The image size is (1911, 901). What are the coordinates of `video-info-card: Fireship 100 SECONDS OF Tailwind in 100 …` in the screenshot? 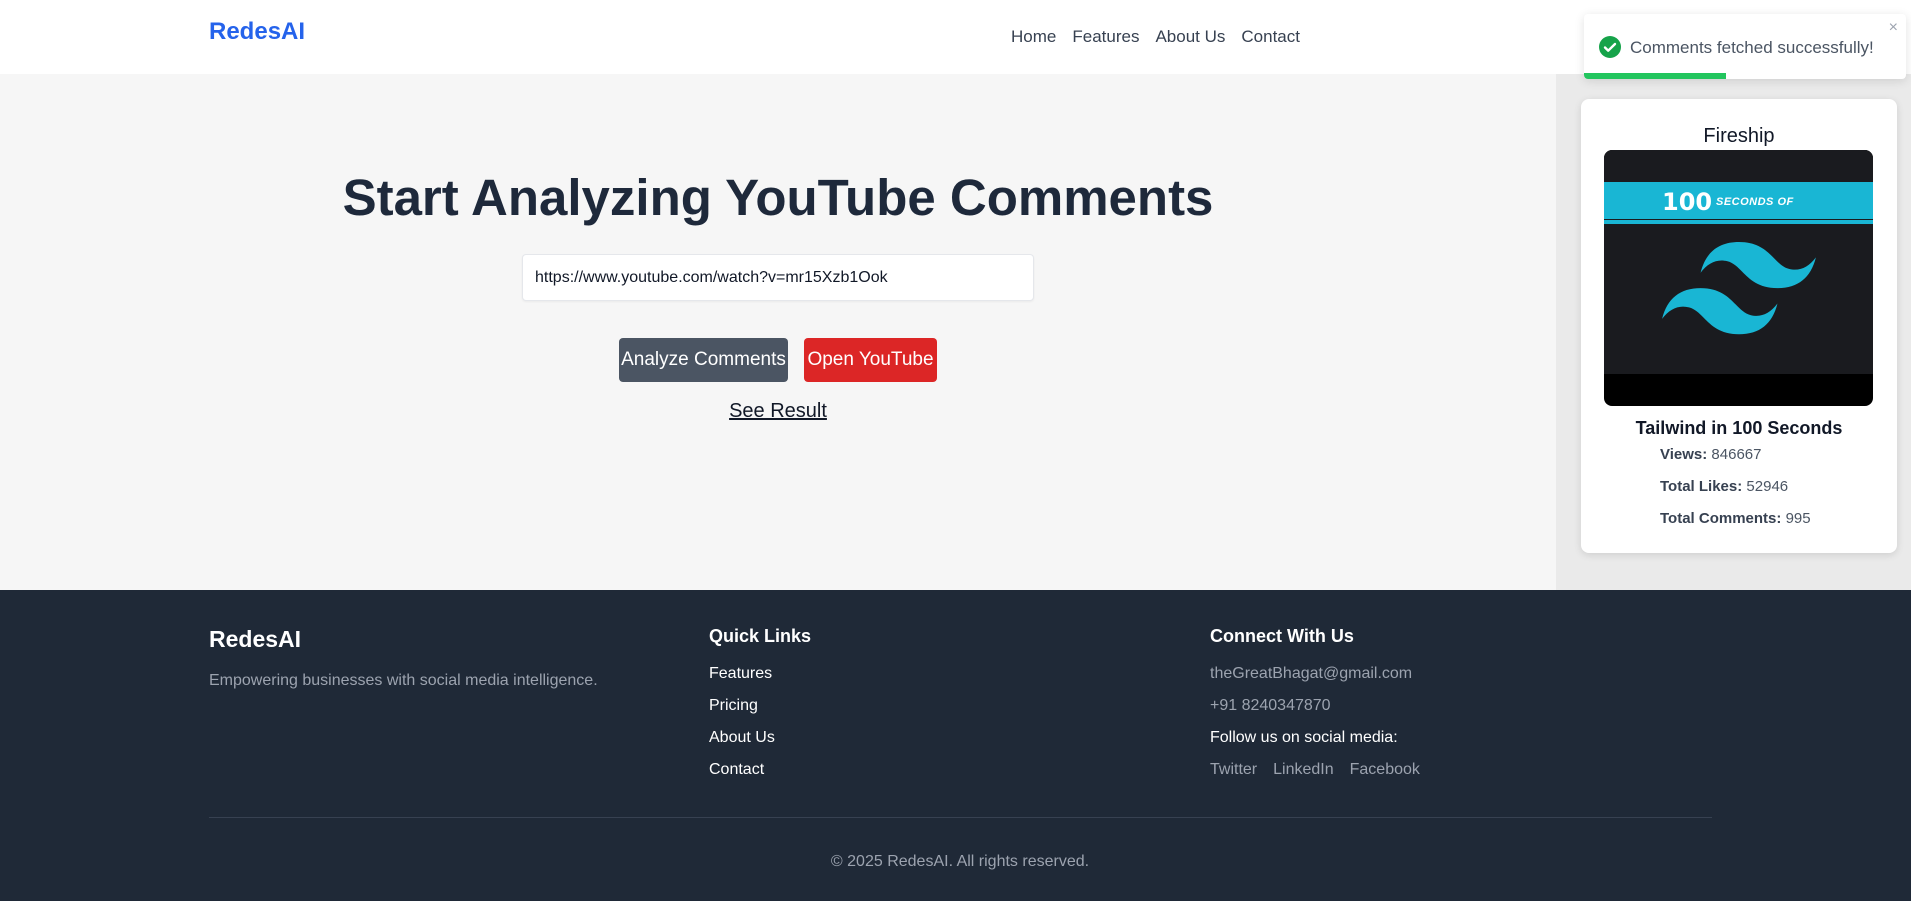 It's located at (1739, 326).